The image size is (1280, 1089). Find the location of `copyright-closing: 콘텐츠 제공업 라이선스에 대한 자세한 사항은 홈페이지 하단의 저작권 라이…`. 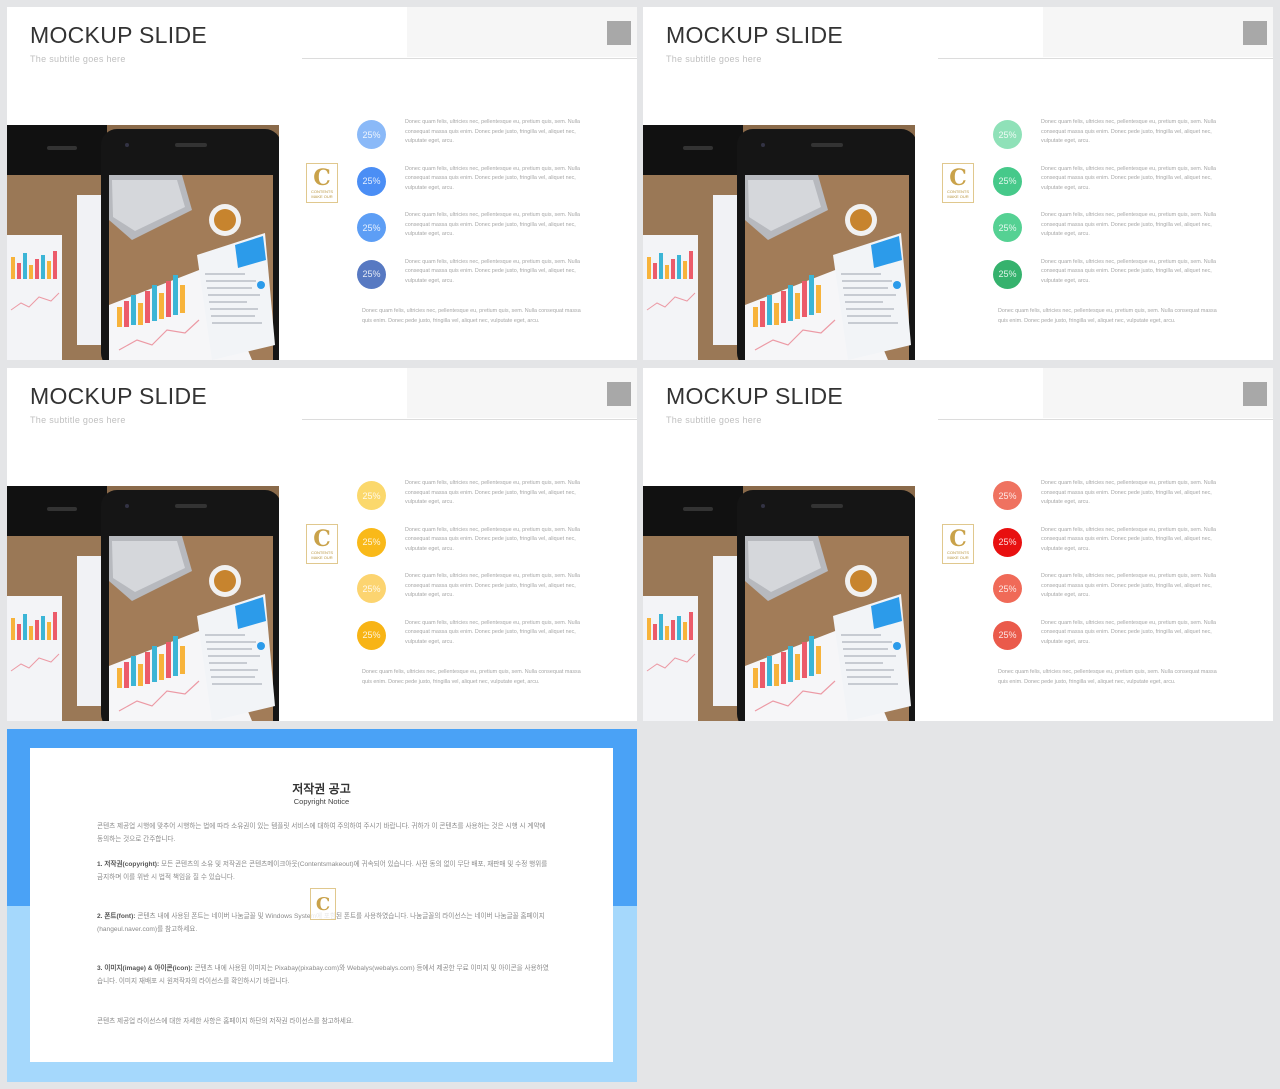

copyright-closing: 콘텐츠 제공업 라이선스에 대한 자세한 사항은 홈페이지 하단의 저작권 라이… is located at coordinates (225, 1021).